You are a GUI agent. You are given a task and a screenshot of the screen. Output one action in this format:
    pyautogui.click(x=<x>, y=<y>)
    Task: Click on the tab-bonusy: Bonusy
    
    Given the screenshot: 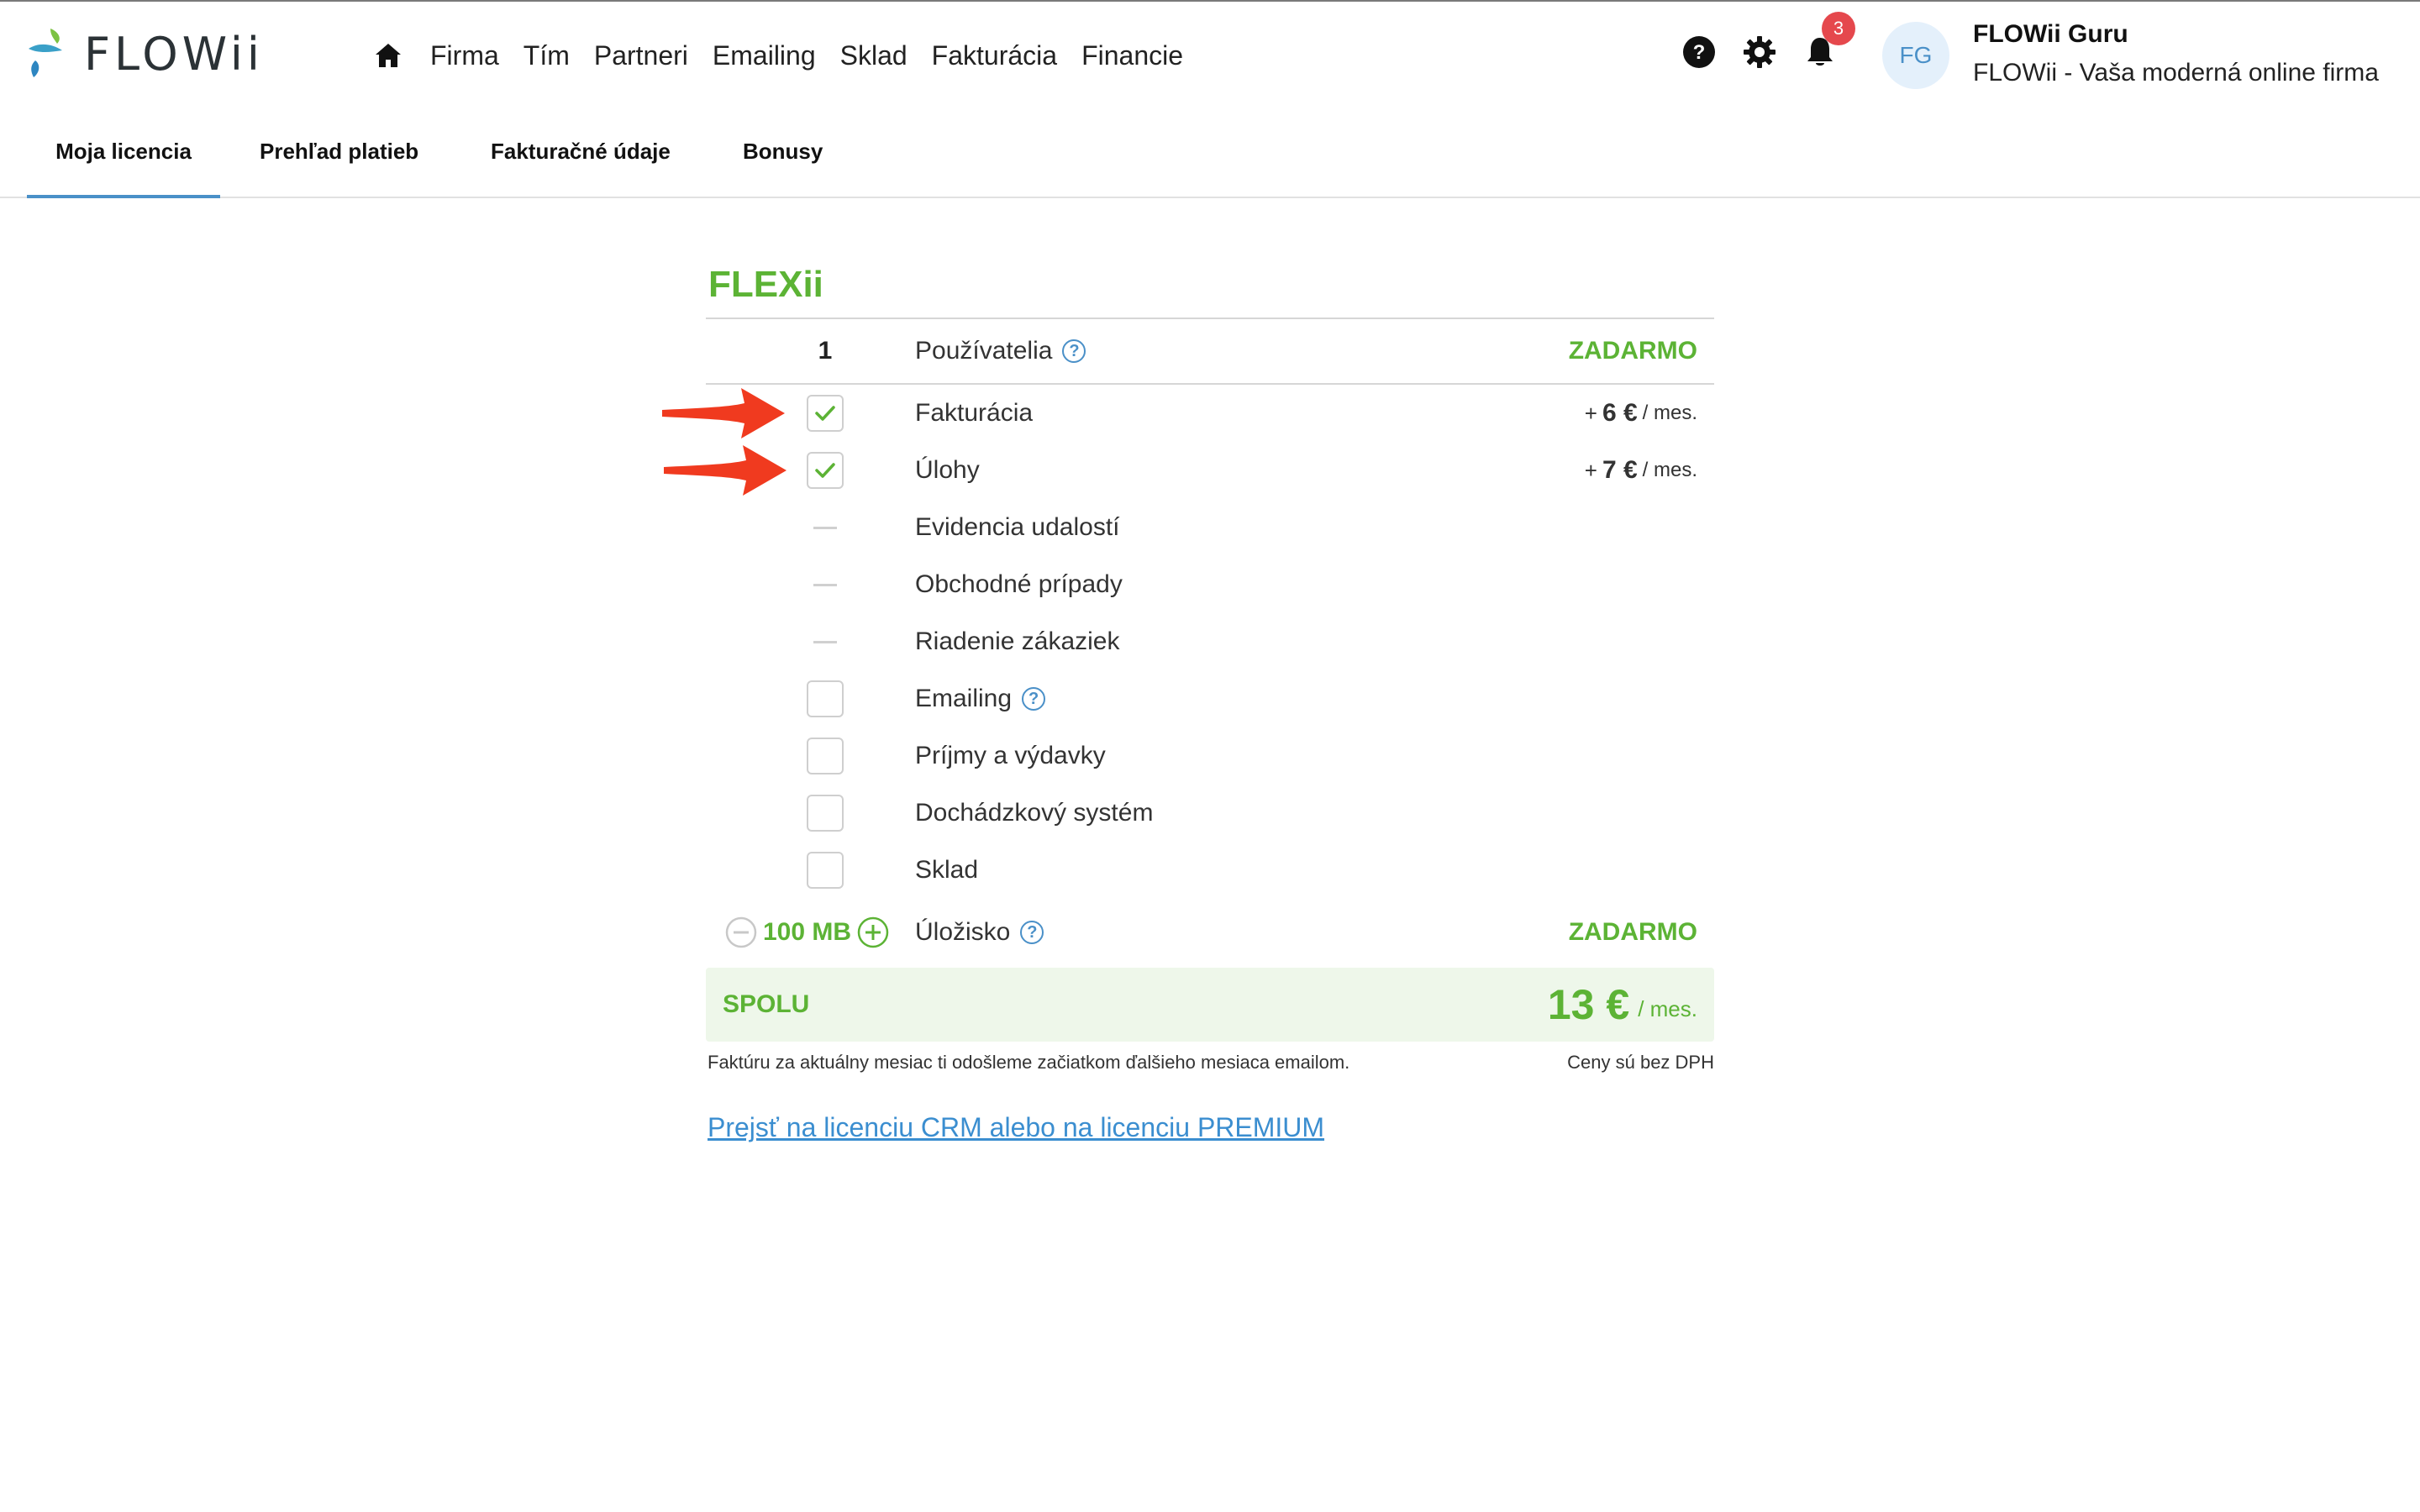 What is the action you would take?
    pyautogui.click(x=783, y=151)
    